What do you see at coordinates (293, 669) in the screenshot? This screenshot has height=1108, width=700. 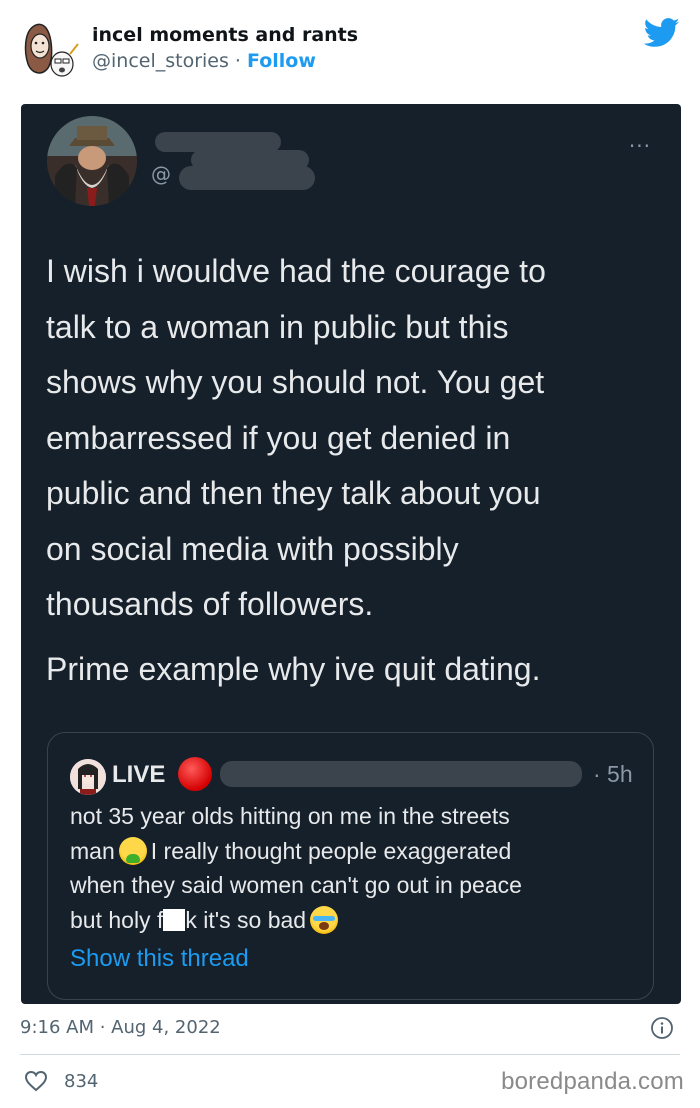 I see `screenshot-tweet-closing: Prime example why ive quit dating.` at bounding box center [293, 669].